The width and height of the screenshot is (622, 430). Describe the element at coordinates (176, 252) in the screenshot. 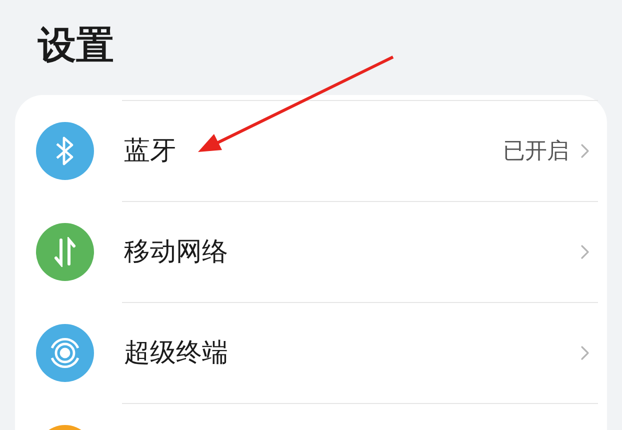

I see `setting-label: 移动网络` at that location.